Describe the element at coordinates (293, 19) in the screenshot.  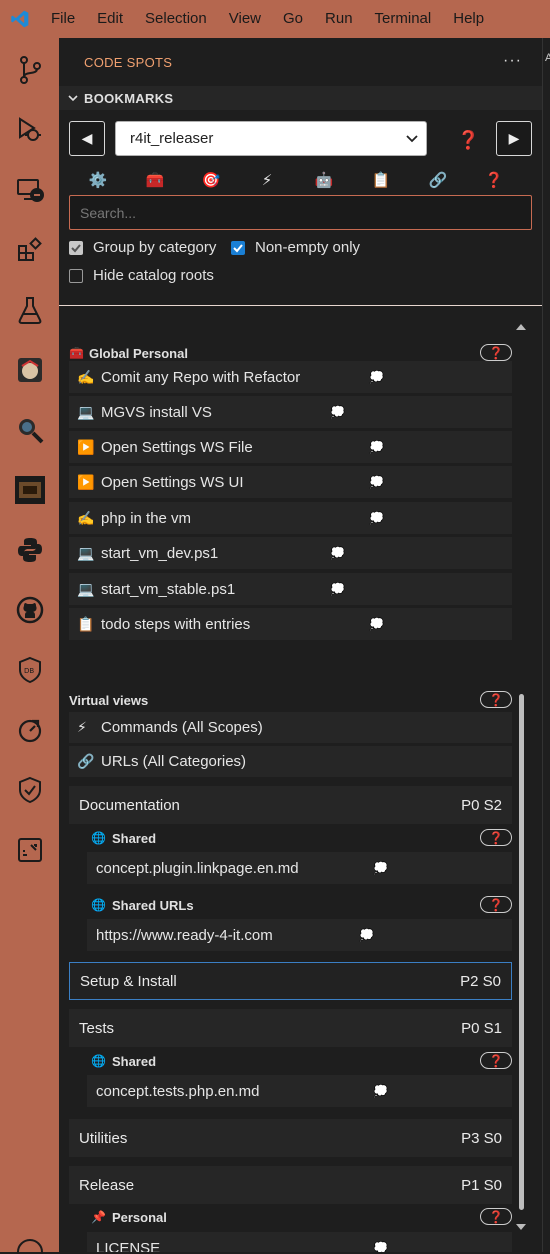
I see `menu-go: Go` at that location.